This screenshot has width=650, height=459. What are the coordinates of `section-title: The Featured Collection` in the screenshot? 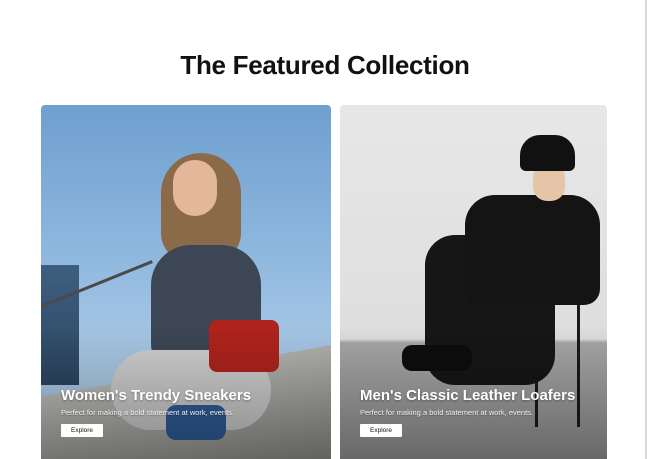 It's located at (325, 65).